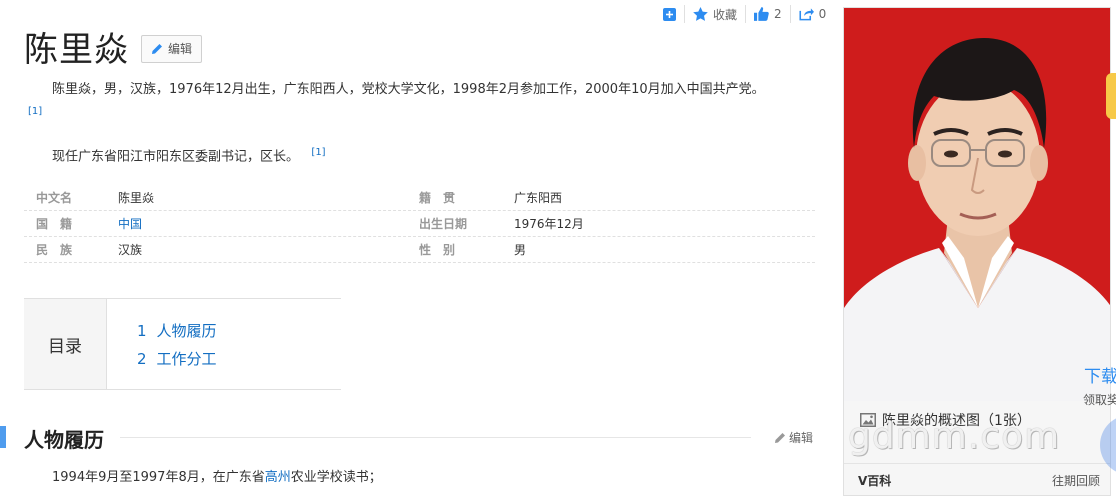 This screenshot has height=497, width=1116. What do you see at coordinates (1111, 96) in the screenshot?
I see `side-ad-tab` at bounding box center [1111, 96].